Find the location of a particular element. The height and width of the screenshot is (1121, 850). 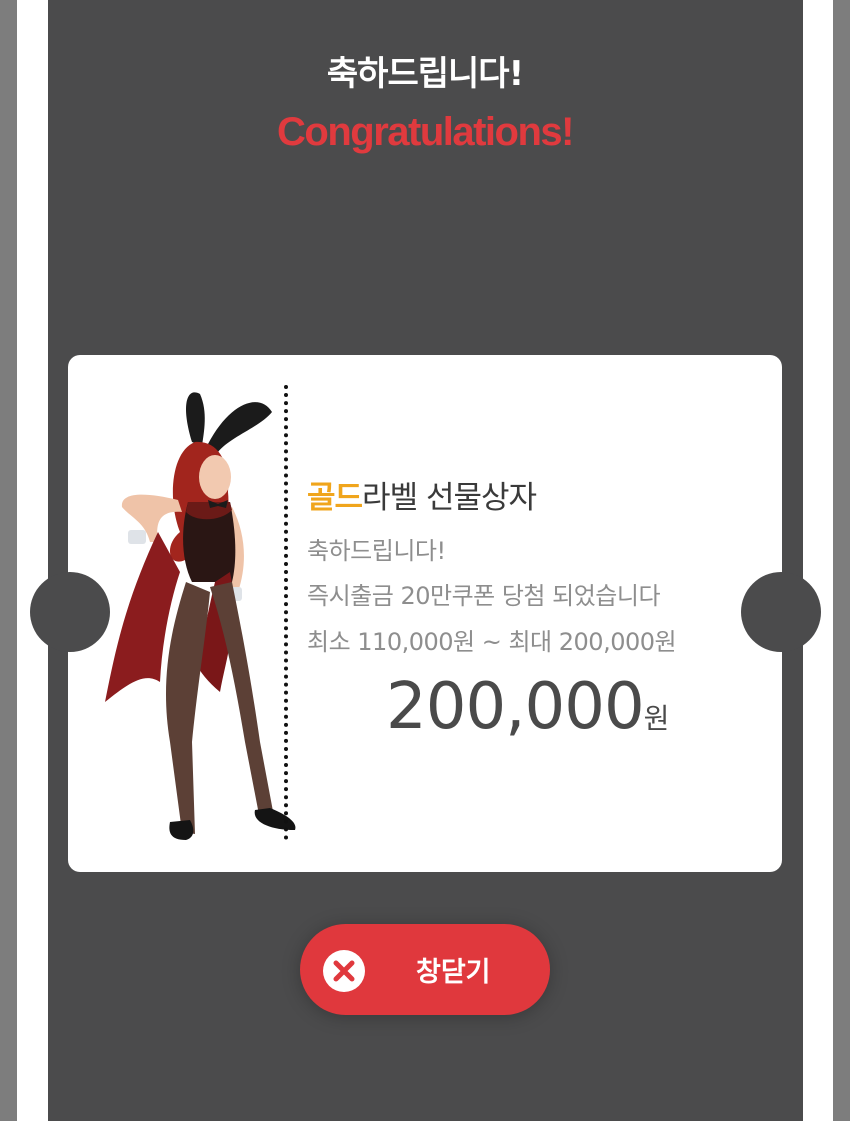

prize-amount-unit: 원 is located at coordinates (656, 718).